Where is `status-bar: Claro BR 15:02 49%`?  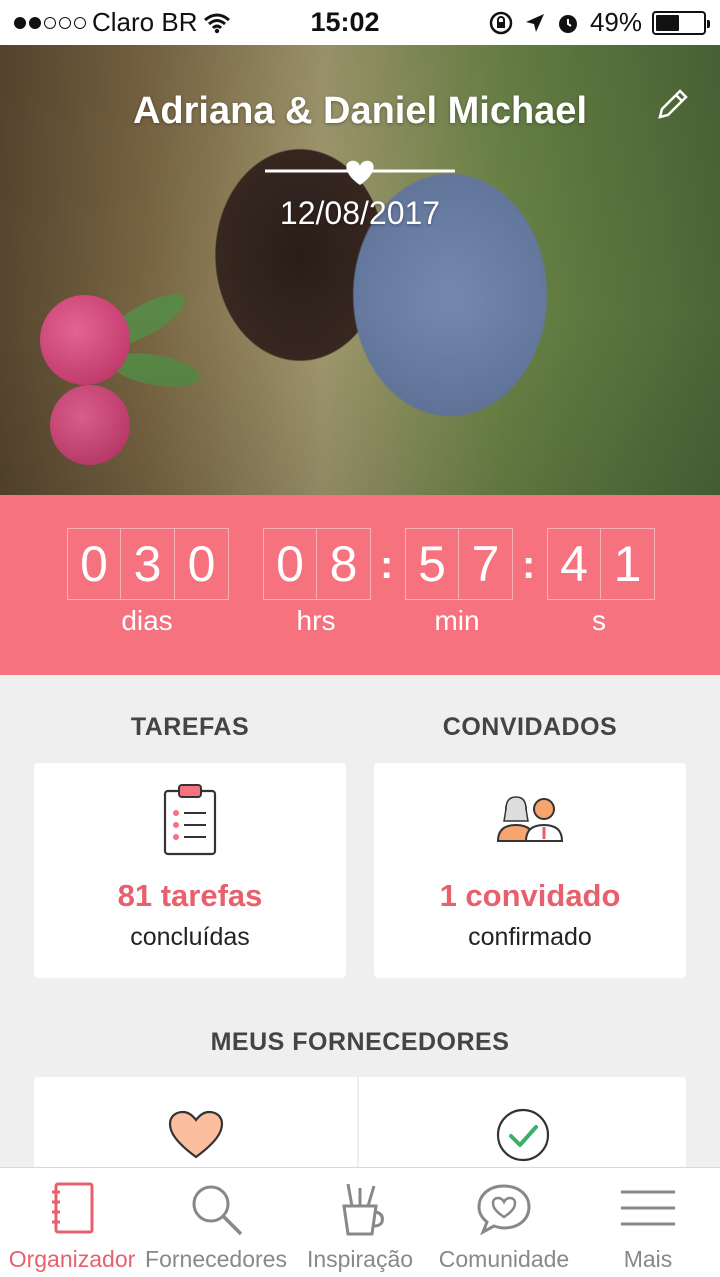
status-bar: Claro BR 15:02 49% is located at coordinates (360, 22).